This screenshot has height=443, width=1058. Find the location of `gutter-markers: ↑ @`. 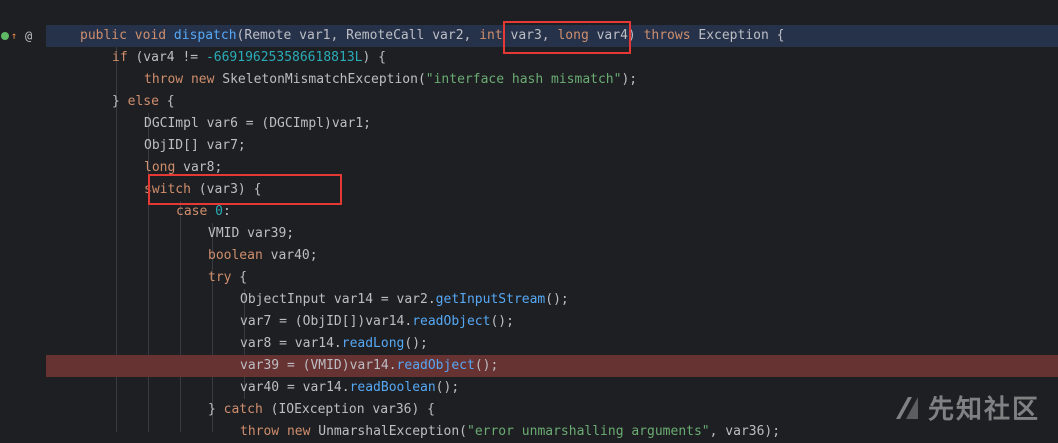

gutter-markers: ↑ @ is located at coordinates (16, 36).